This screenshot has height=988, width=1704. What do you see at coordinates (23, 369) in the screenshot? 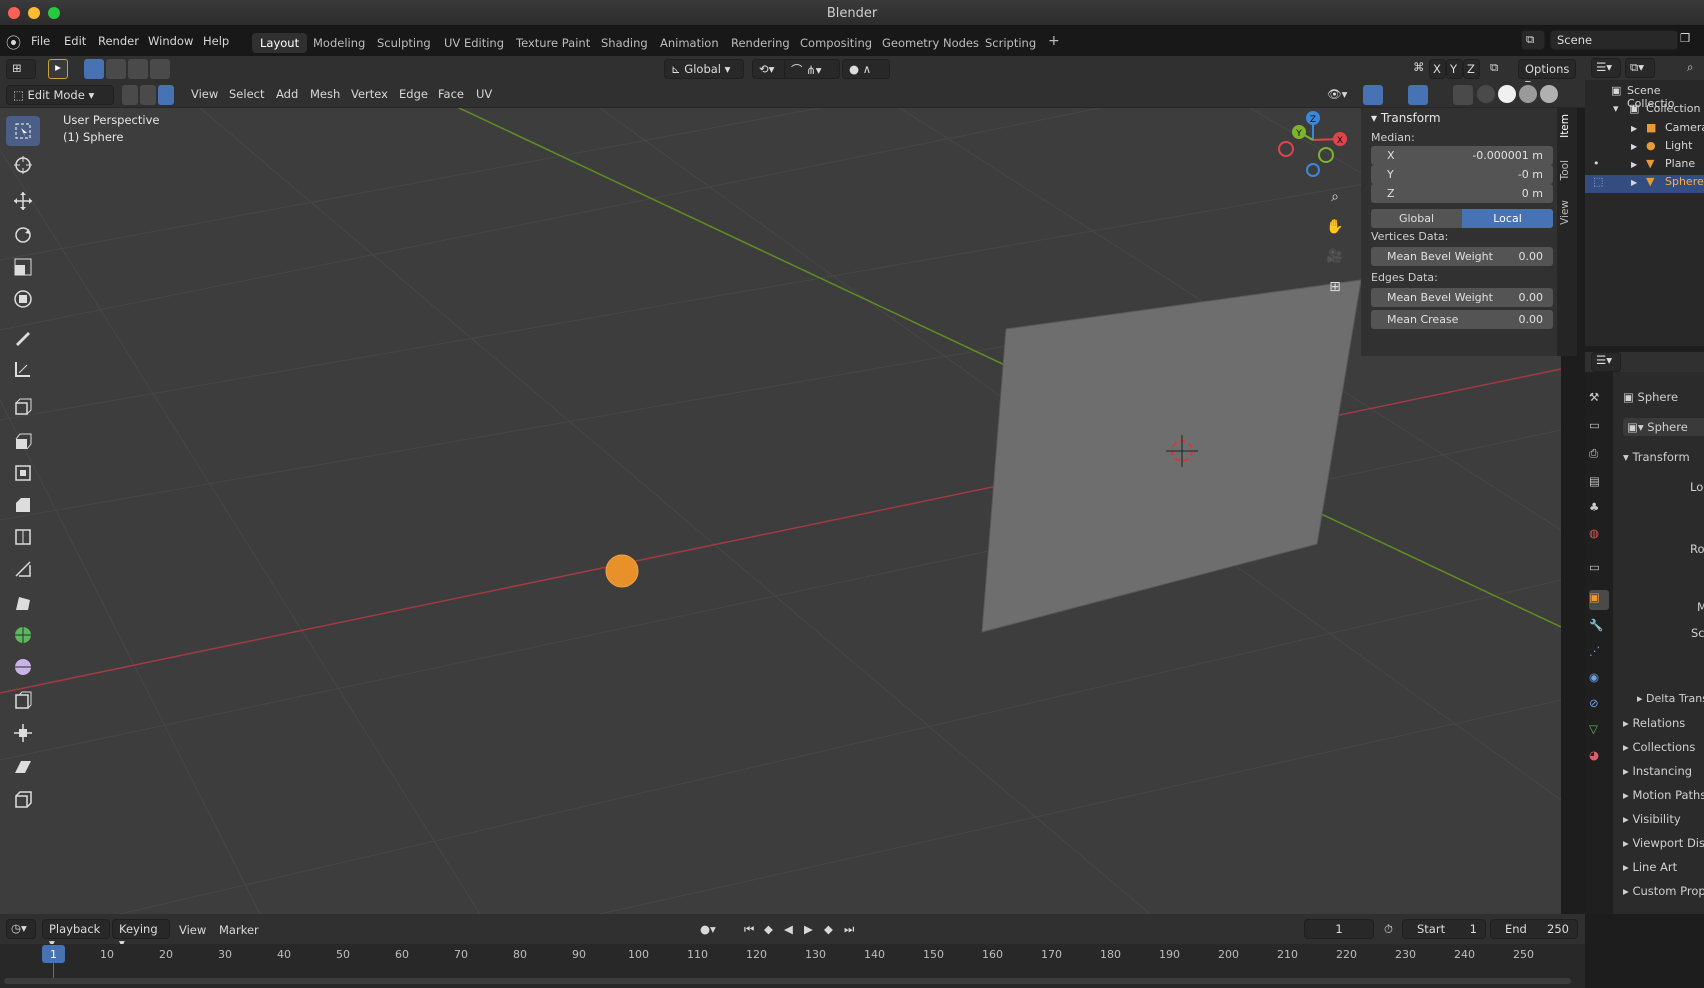
I see `measure-tool-icon` at bounding box center [23, 369].